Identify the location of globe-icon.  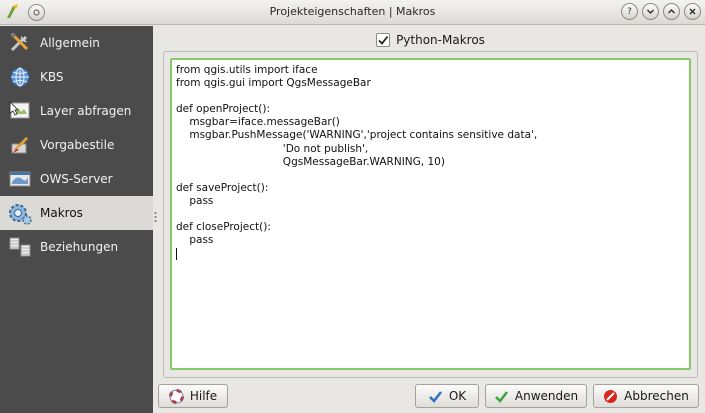
(20, 77).